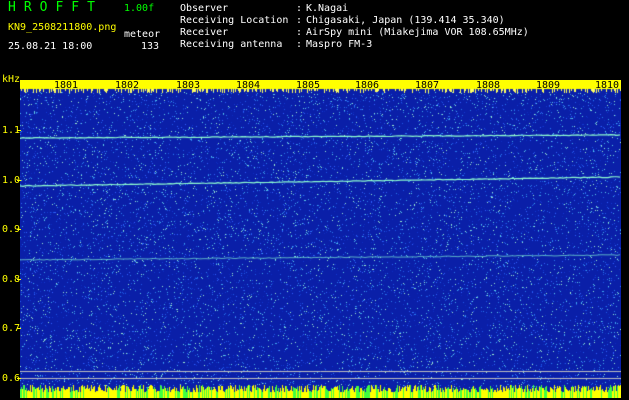 The height and width of the screenshot is (400, 629). Describe the element at coordinates (62, 27) in the screenshot. I see `image-filename: KN9_2508211800.png` at that location.